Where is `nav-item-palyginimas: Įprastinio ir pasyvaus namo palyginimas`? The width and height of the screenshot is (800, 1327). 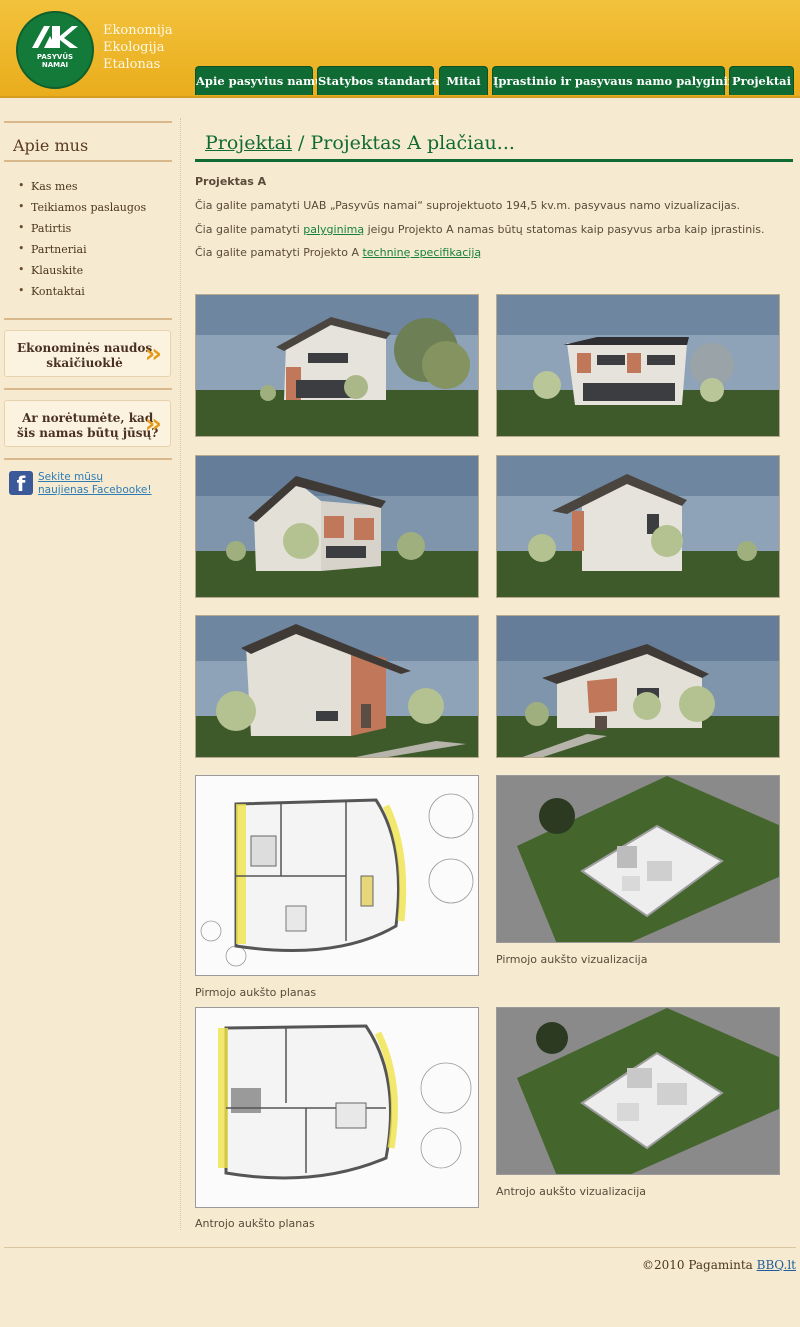 nav-item-palyginimas: Įprastinio ir pasyvaus namo palyginimas is located at coordinates (623, 80).